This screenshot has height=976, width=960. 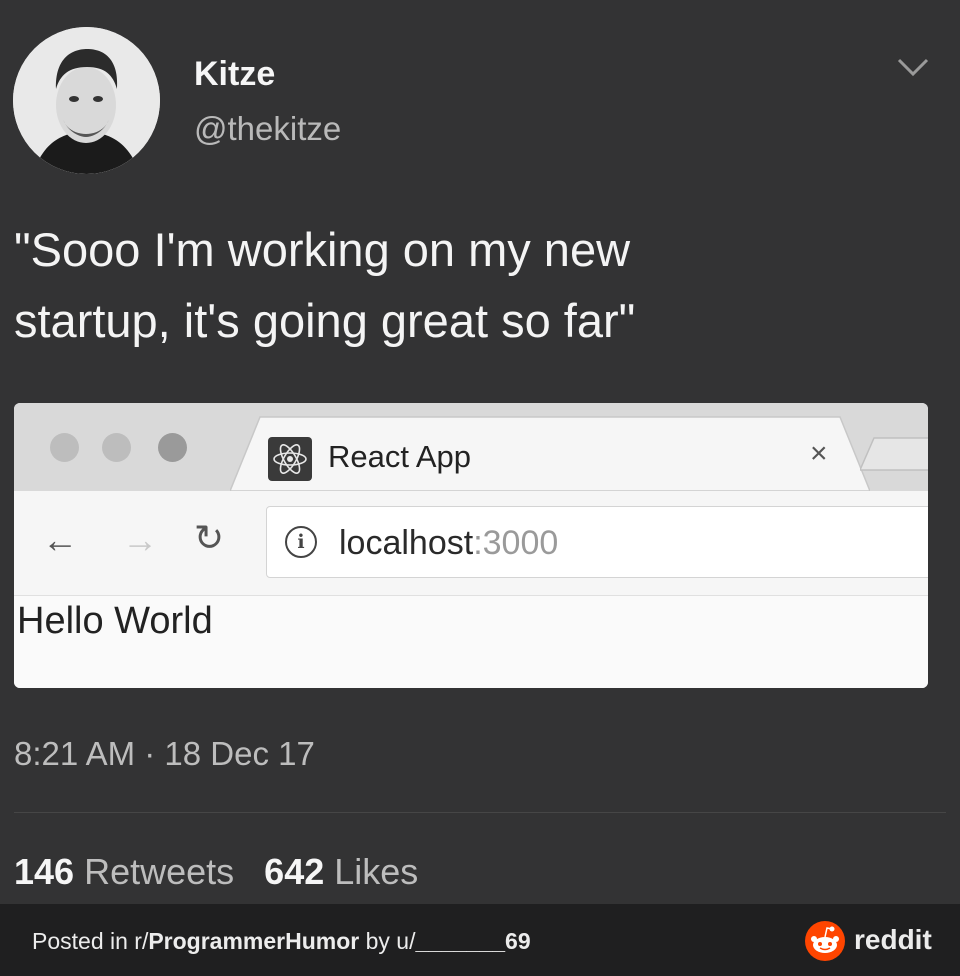 I want to click on tweet-stats: 146 Retweets 642 Likes, so click(x=216, y=872).